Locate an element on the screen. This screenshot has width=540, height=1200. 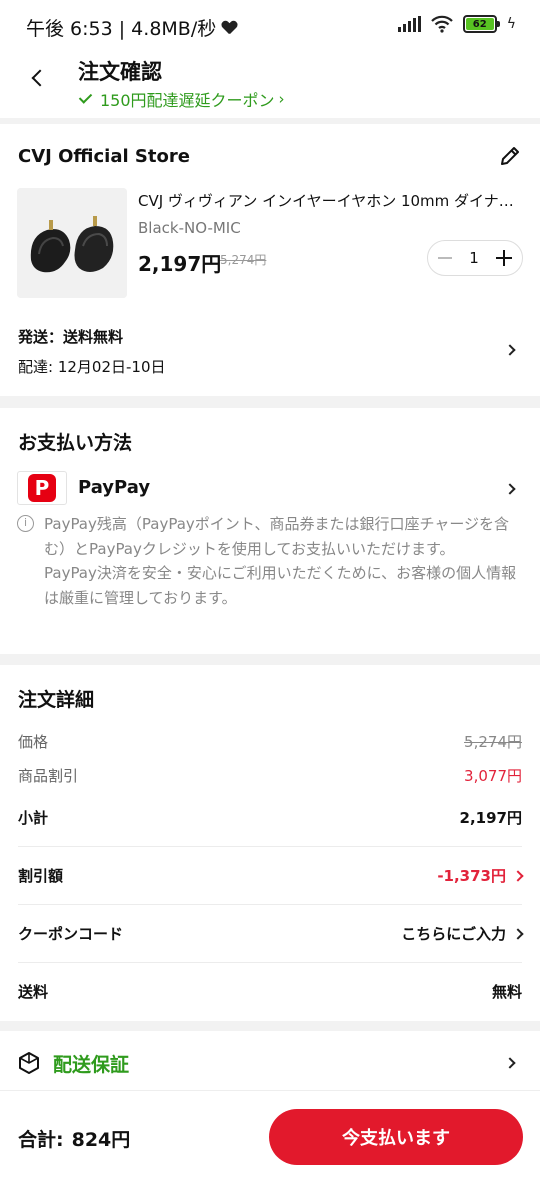
shipping-fee-row: 送料 無料 is located at coordinates (270, 991).